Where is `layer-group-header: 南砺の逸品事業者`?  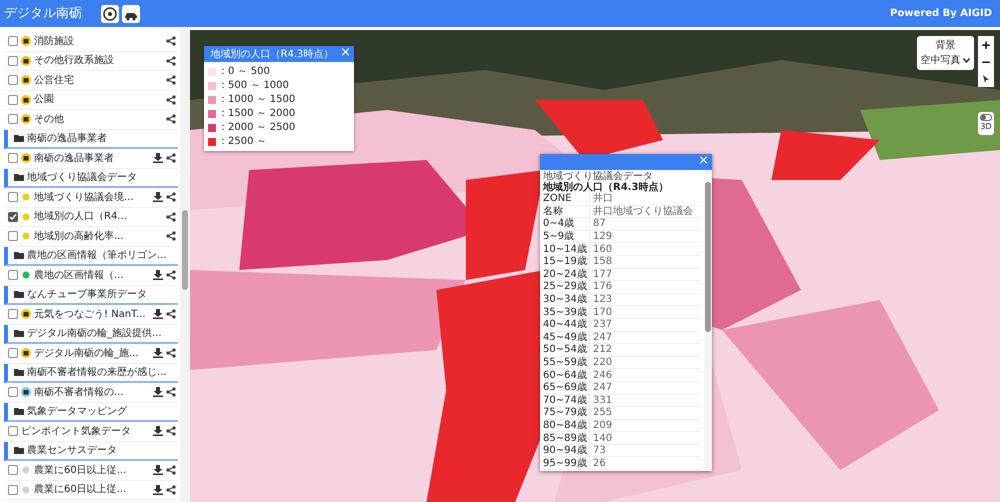
layer-group-header: 南砺の逸品事業者 is located at coordinates (91, 139).